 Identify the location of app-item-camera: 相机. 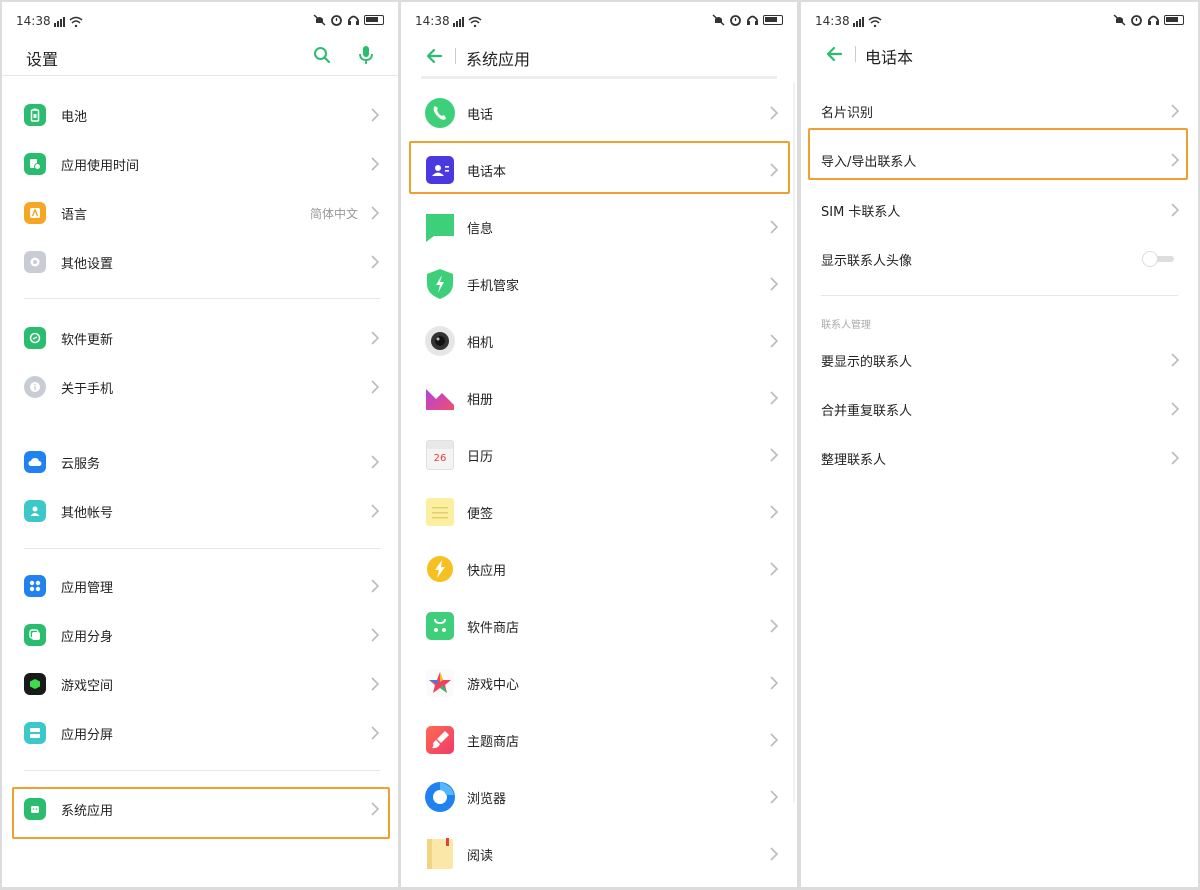
(599, 341).